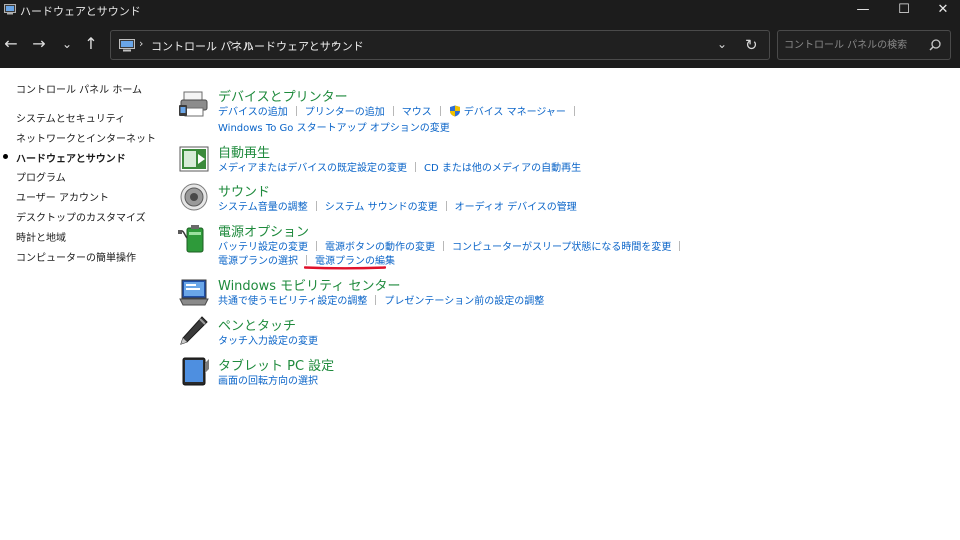 This screenshot has width=960, height=540. Describe the element at coordinates (194, 159) in the screenshot. I see `autoplay-icon` at that location.